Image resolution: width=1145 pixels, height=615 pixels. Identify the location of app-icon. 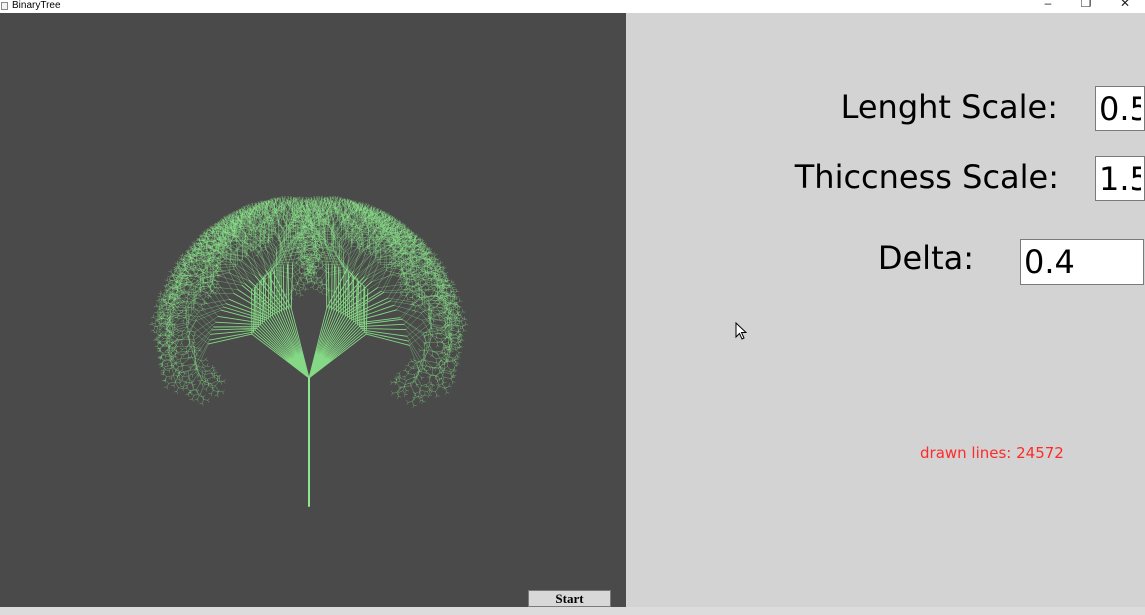
(4, 6).